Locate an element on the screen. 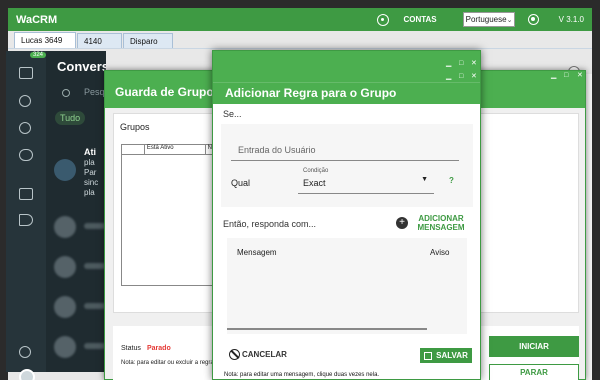 This screenshot has height=380, width=600. chevron-down-icon: ⌄ is located at coordinates (509, 20).